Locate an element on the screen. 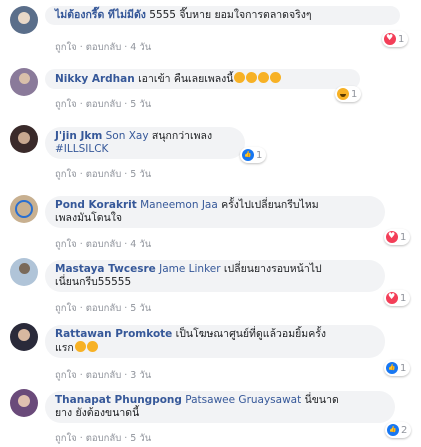 The image size is (421, 447). comment-text: 5555 จี๊บหาย ยอมใจการตลาดจริงๆ is located at coordinates (230, 15).